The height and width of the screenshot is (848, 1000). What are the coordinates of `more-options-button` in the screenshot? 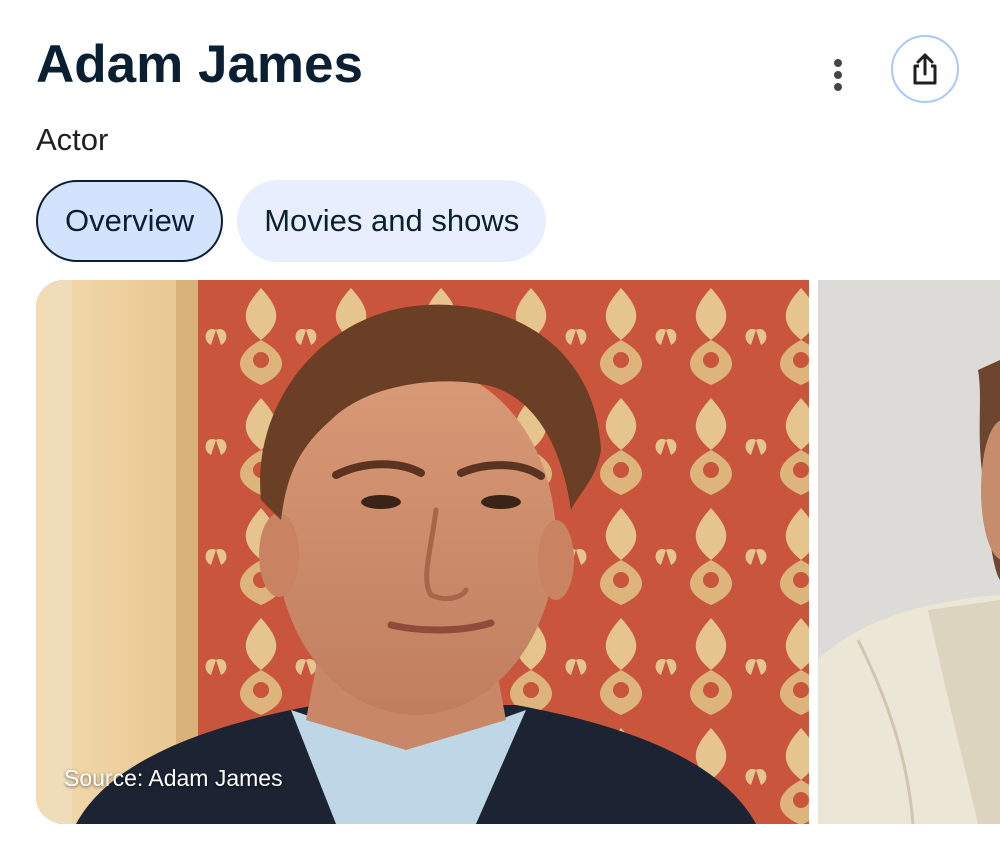 It's located at (838, 75).